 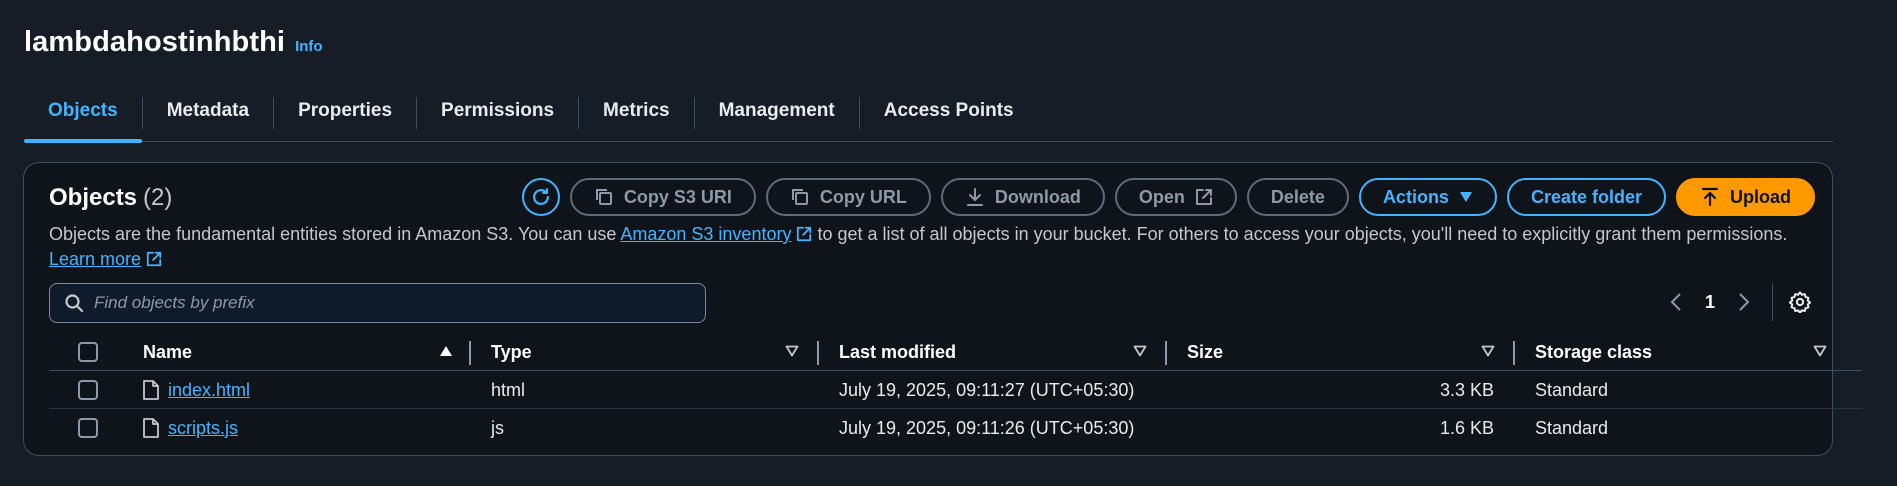 What do you see at coordinates (1710, 197) in the screenshot?
I see `upload-icon` at bounding box center [1710, 197].